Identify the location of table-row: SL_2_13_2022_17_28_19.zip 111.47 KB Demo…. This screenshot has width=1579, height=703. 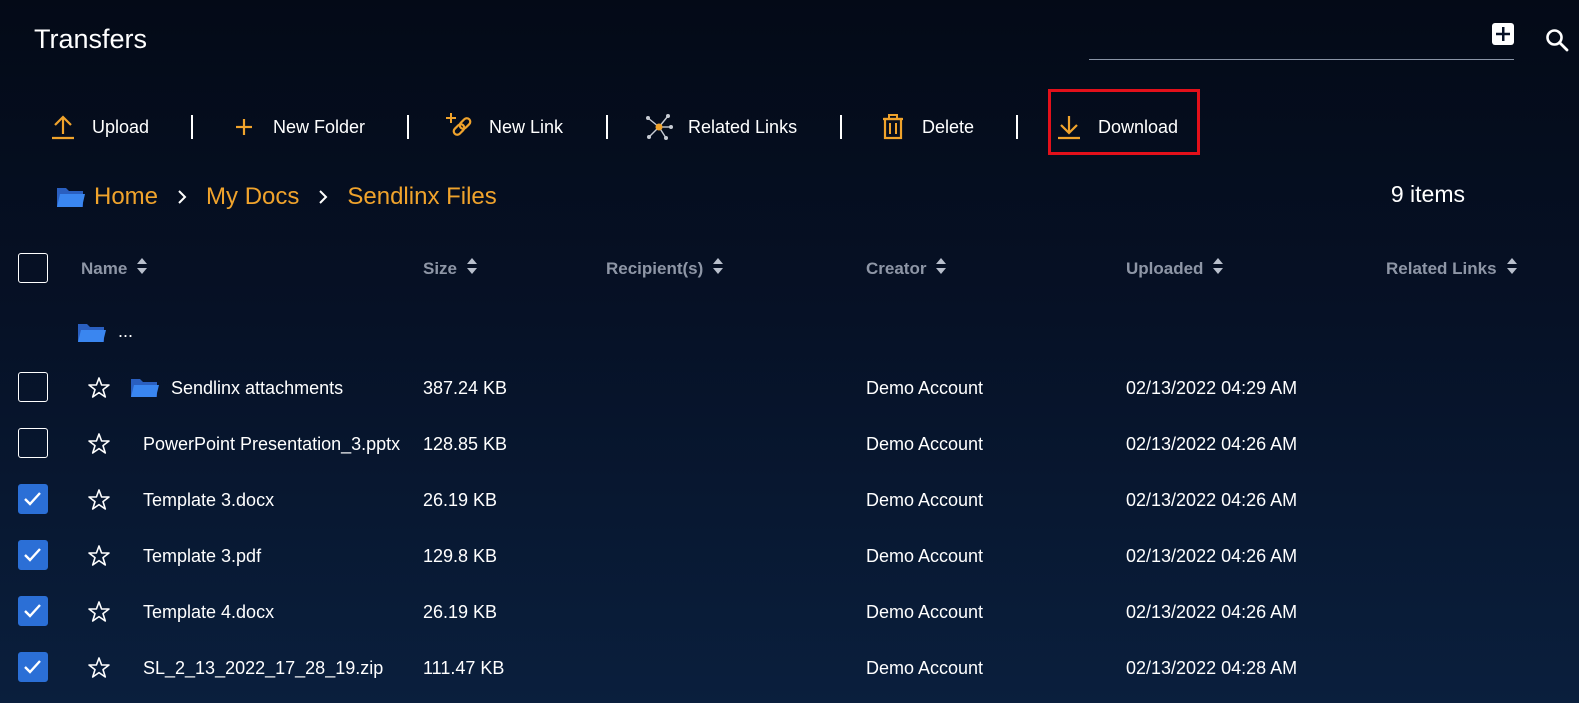
(789, 669).